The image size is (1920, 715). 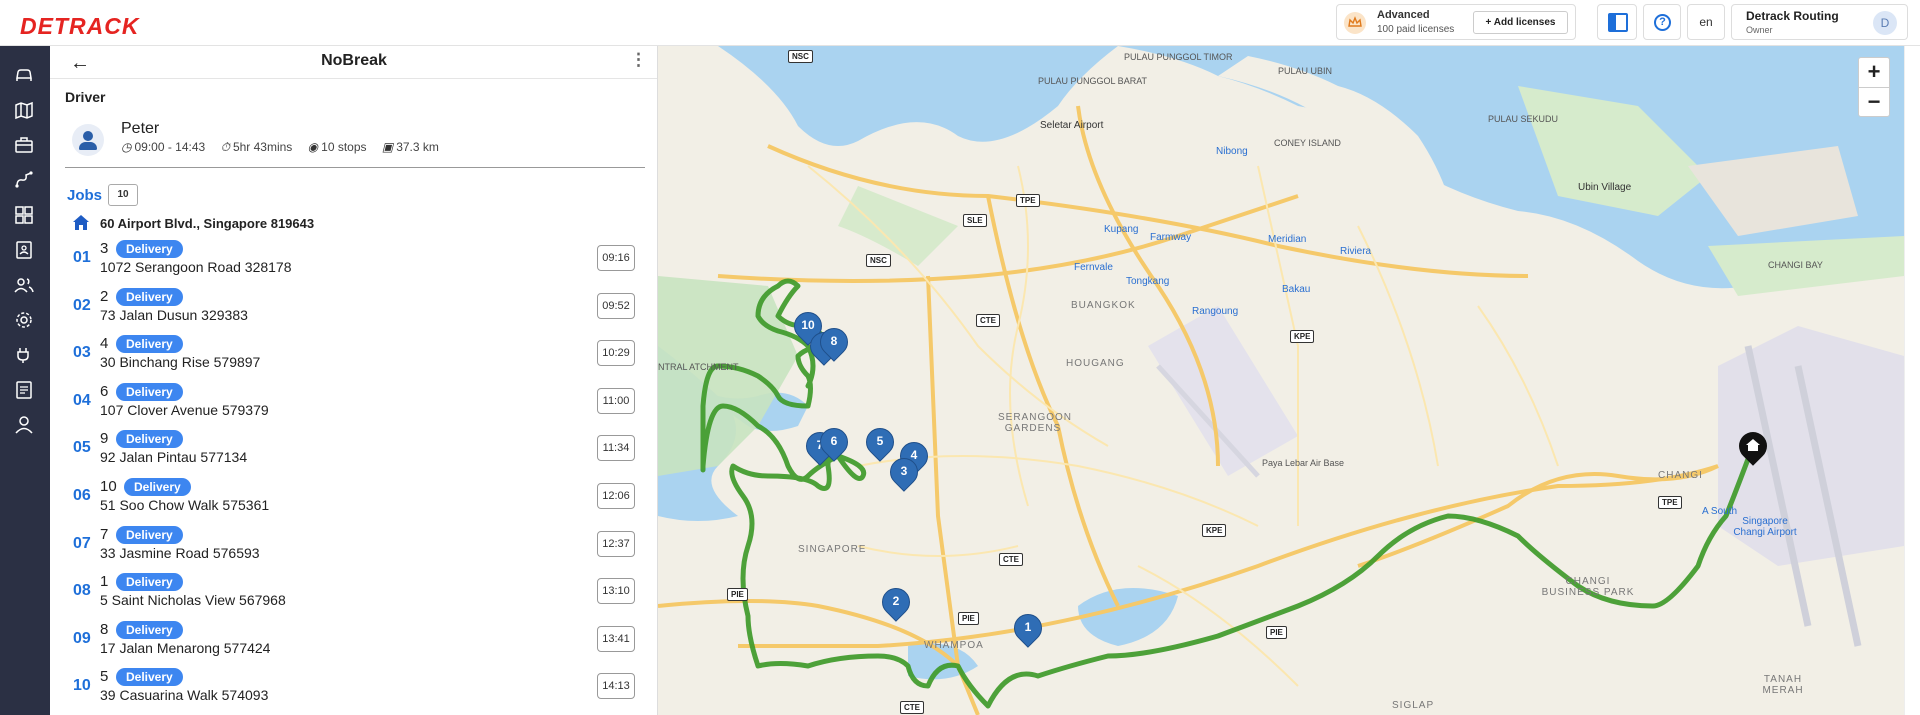 I want to click on job-eta: 13:41, so click(x=616, y=638).